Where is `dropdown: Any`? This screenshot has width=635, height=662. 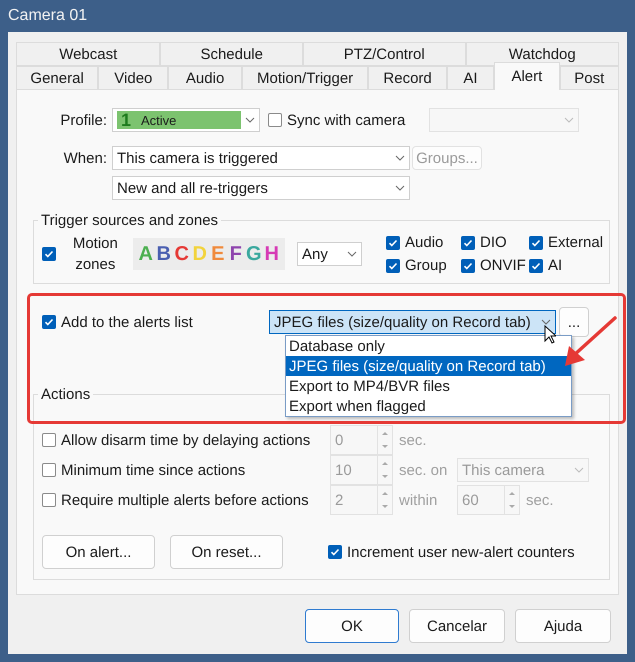 dropdown: Any is located at coordinates (329, 254).